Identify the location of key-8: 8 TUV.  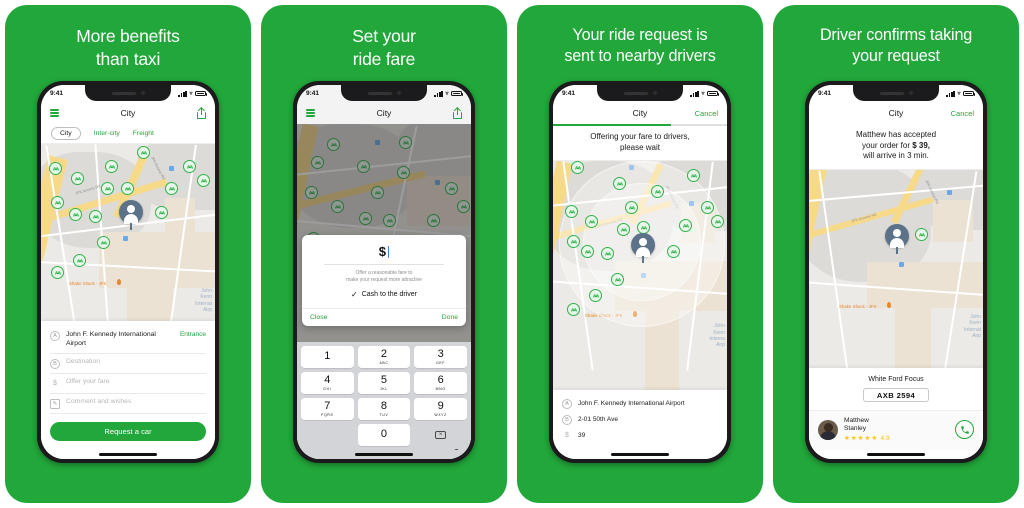
(384, 409).